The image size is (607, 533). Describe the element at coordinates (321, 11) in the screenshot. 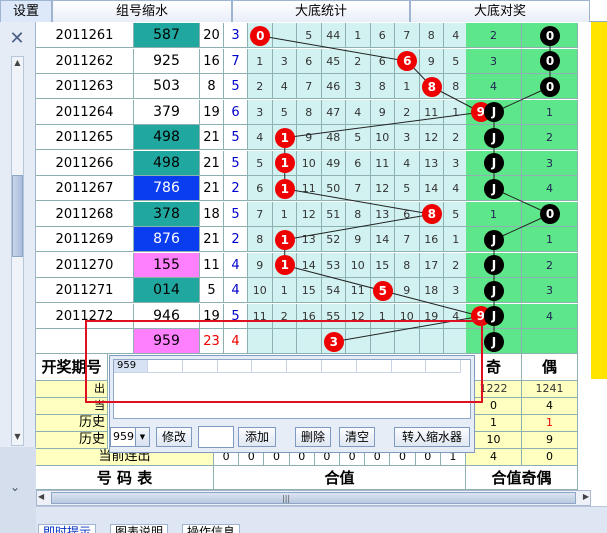

I see `tab-big-stats: 大底统计` at that location.